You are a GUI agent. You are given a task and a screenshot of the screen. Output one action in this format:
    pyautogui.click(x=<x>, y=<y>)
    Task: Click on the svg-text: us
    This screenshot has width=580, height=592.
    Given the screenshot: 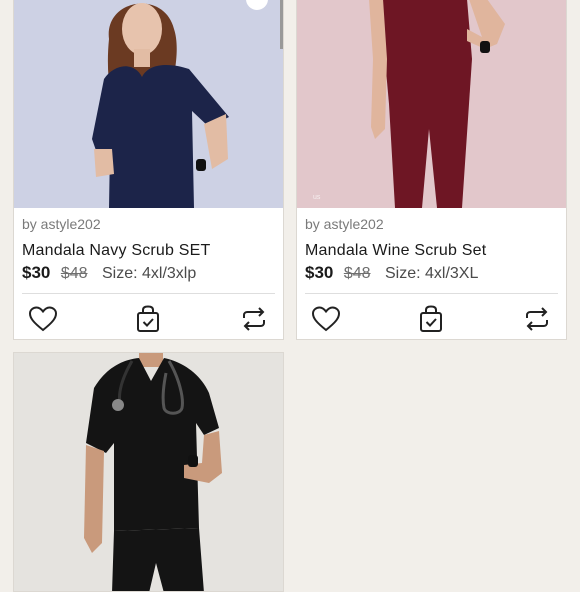 What is the action you would take?
    pyautogui.click(x=317, y=197)
    